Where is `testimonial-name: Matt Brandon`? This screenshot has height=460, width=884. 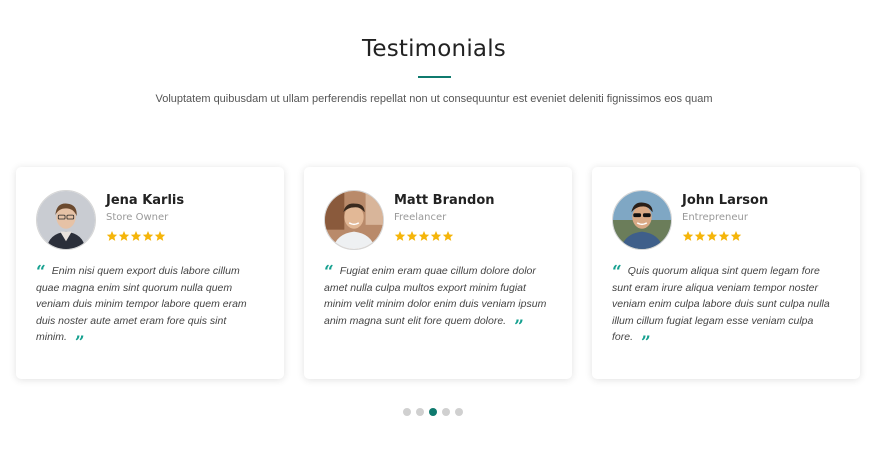 testimonial-name: Matt Brandon is located at coordinates (444, 200).